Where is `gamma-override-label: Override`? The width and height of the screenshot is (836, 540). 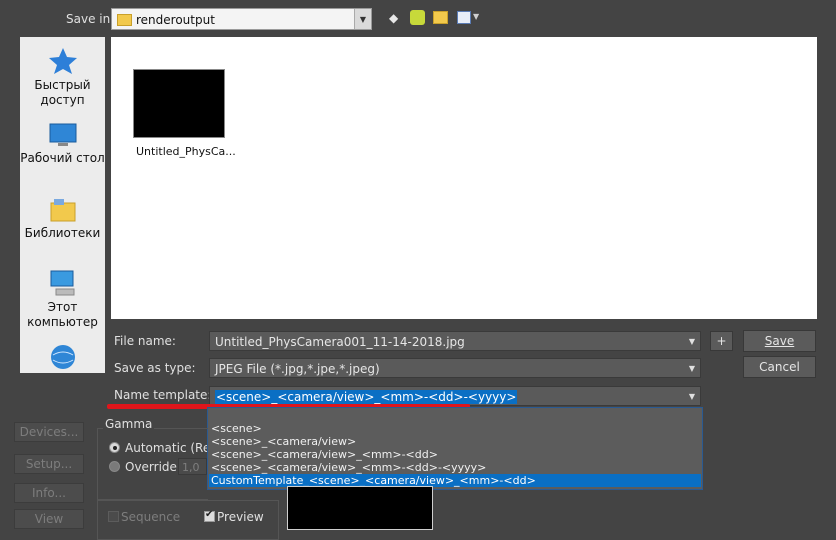
gamma-override-label: Override is located at coordinates (151, 467).